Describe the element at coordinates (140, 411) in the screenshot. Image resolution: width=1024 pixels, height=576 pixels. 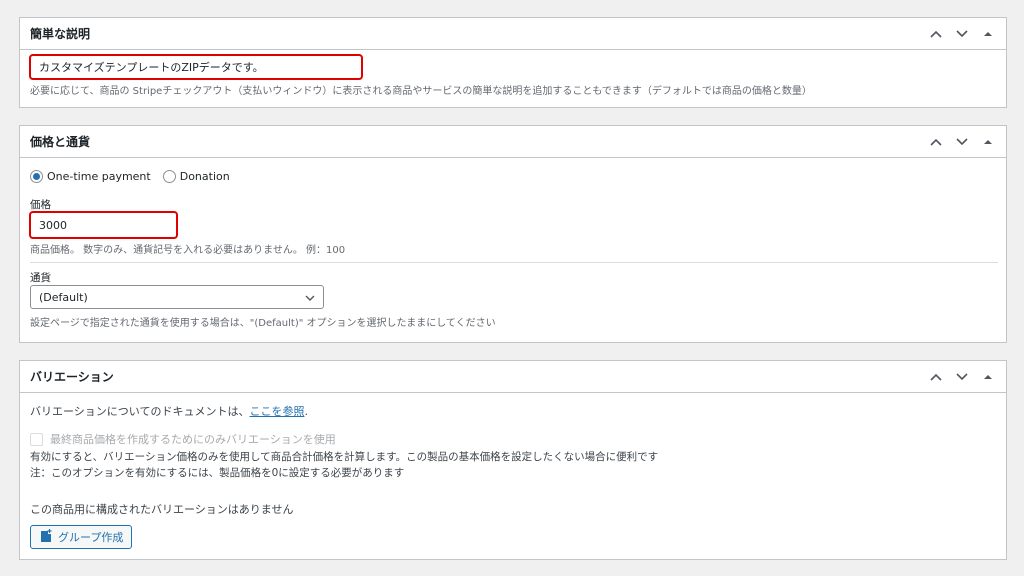
I see `doc-text: バリエーションについてのドキュメントは、` at that location.